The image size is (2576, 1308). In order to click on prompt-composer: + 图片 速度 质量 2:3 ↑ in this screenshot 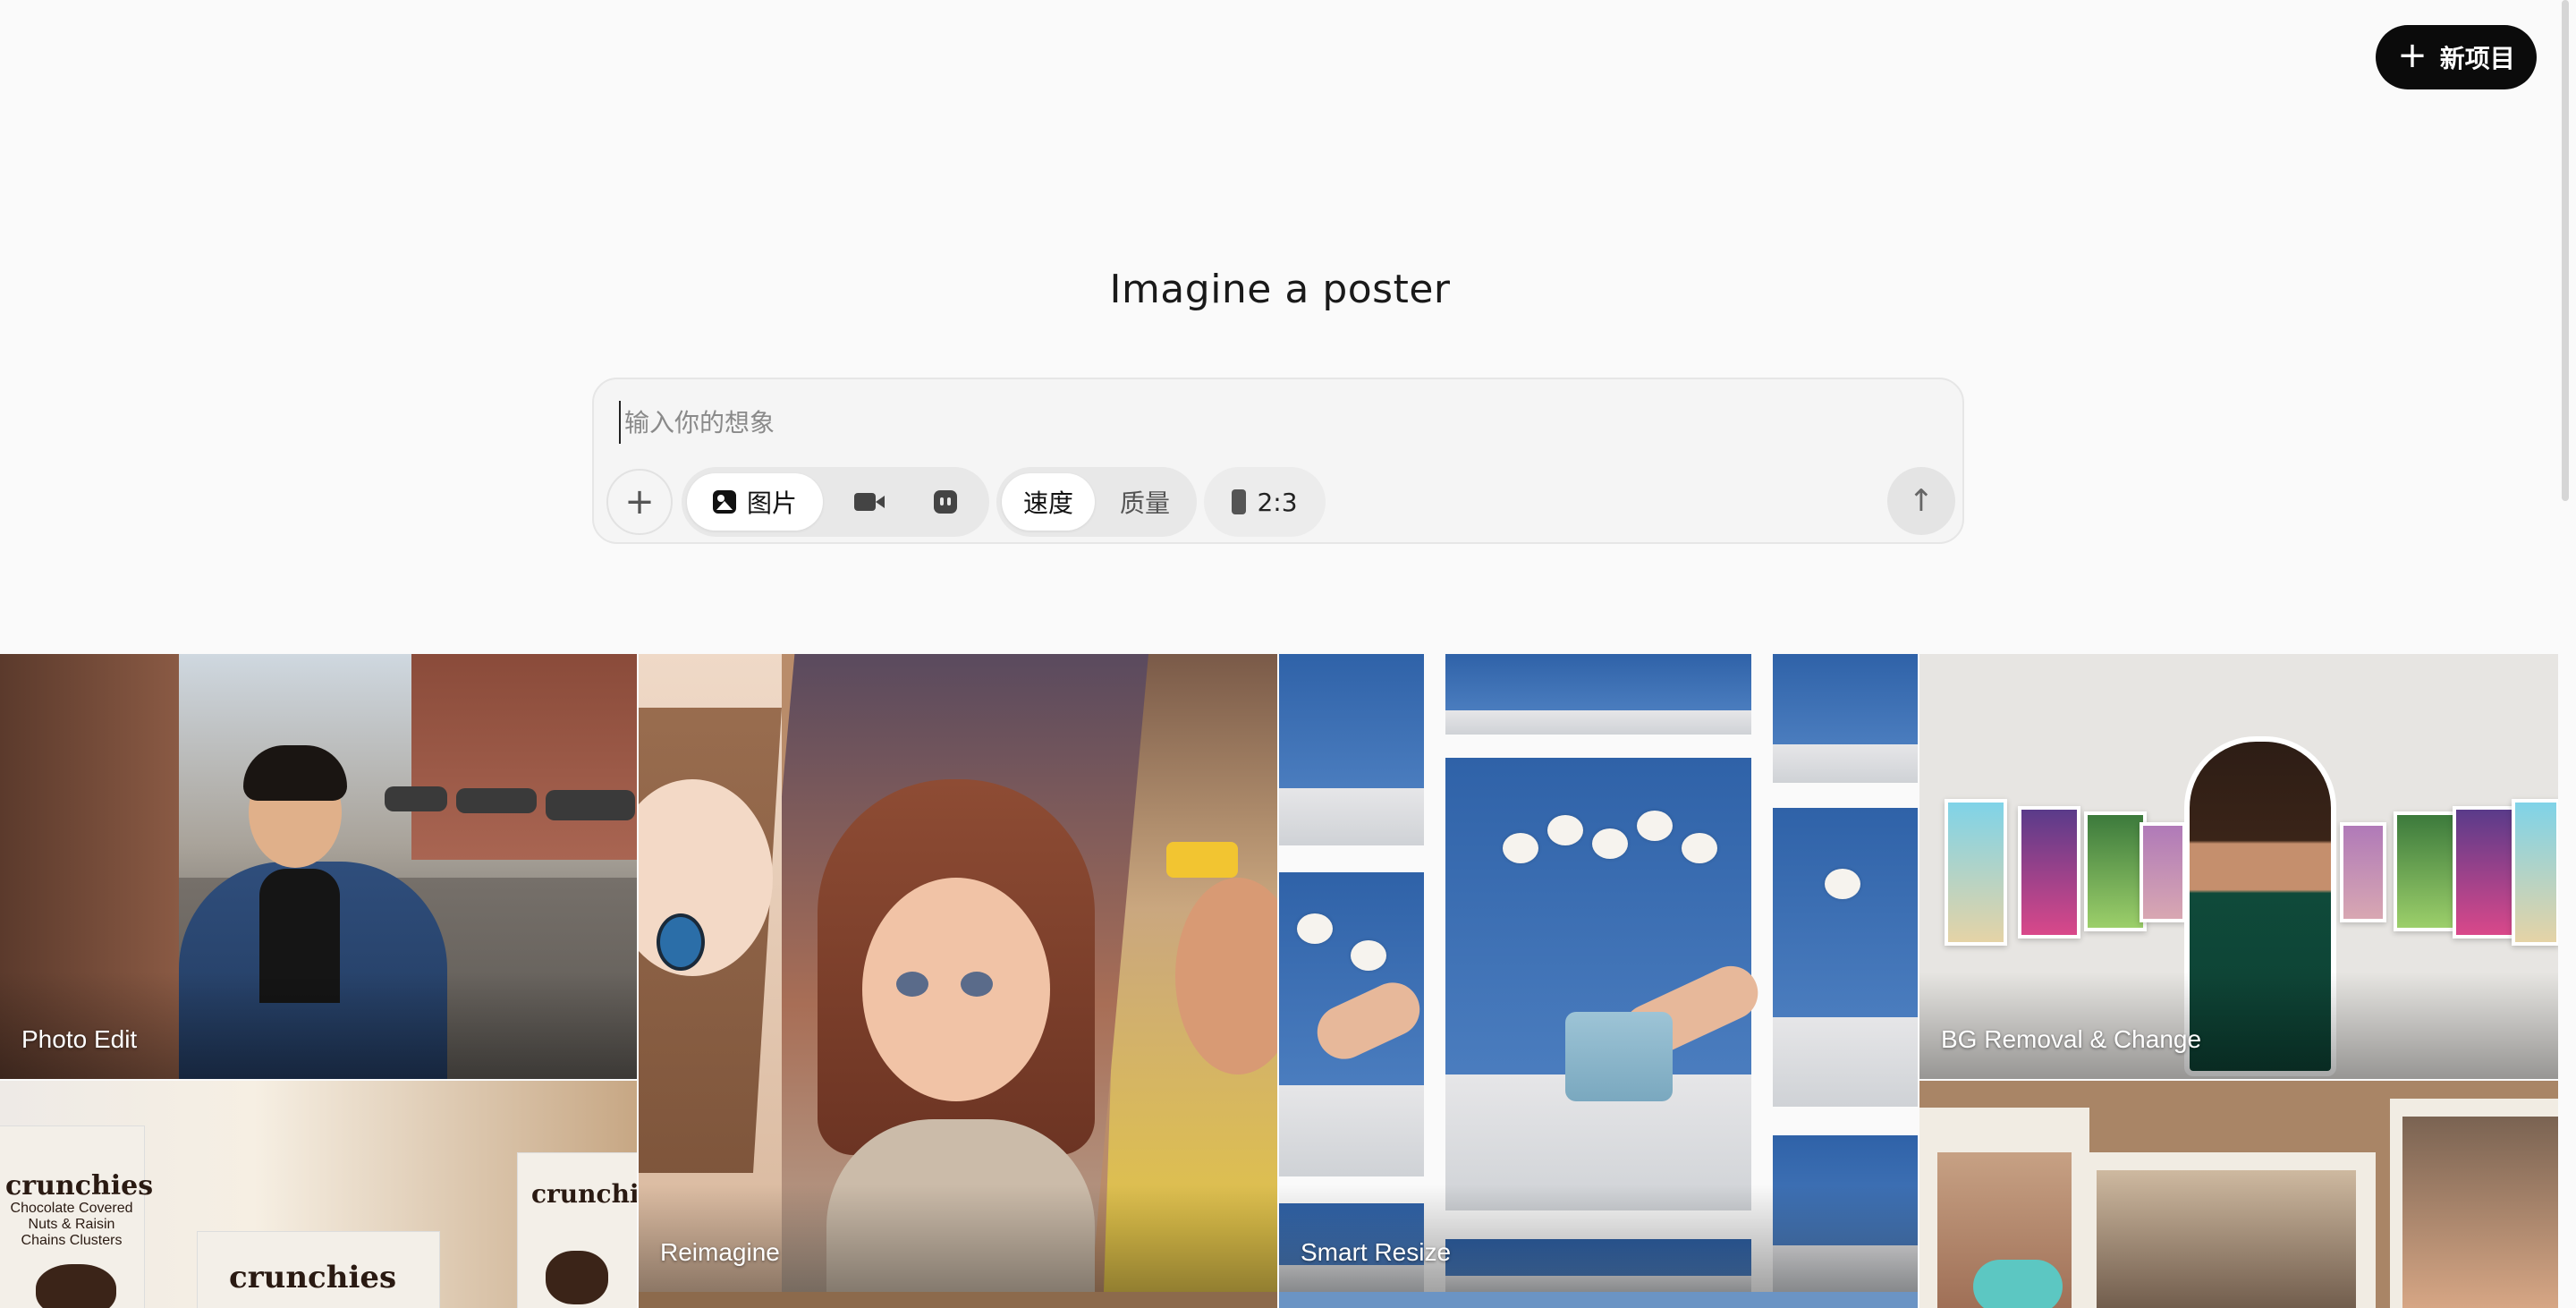, I will do `click(1278, 461)`.